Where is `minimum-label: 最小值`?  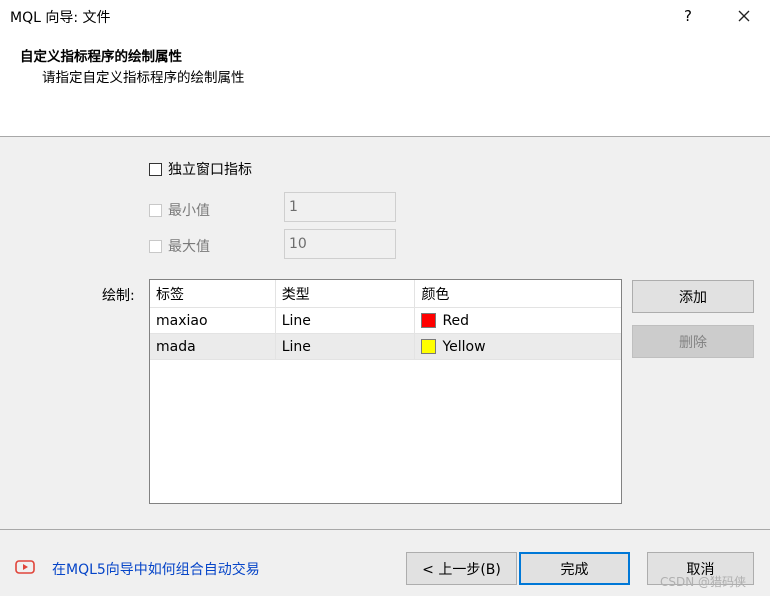 minimum-label: 最小值 is located at coordinates (189, 211).